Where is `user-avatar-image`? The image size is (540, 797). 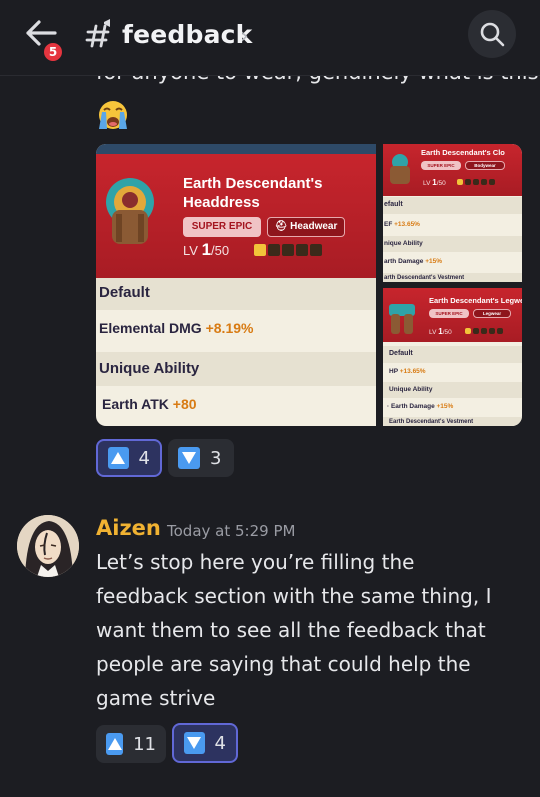 user-avatar-image is located at coordinates (48, 546).